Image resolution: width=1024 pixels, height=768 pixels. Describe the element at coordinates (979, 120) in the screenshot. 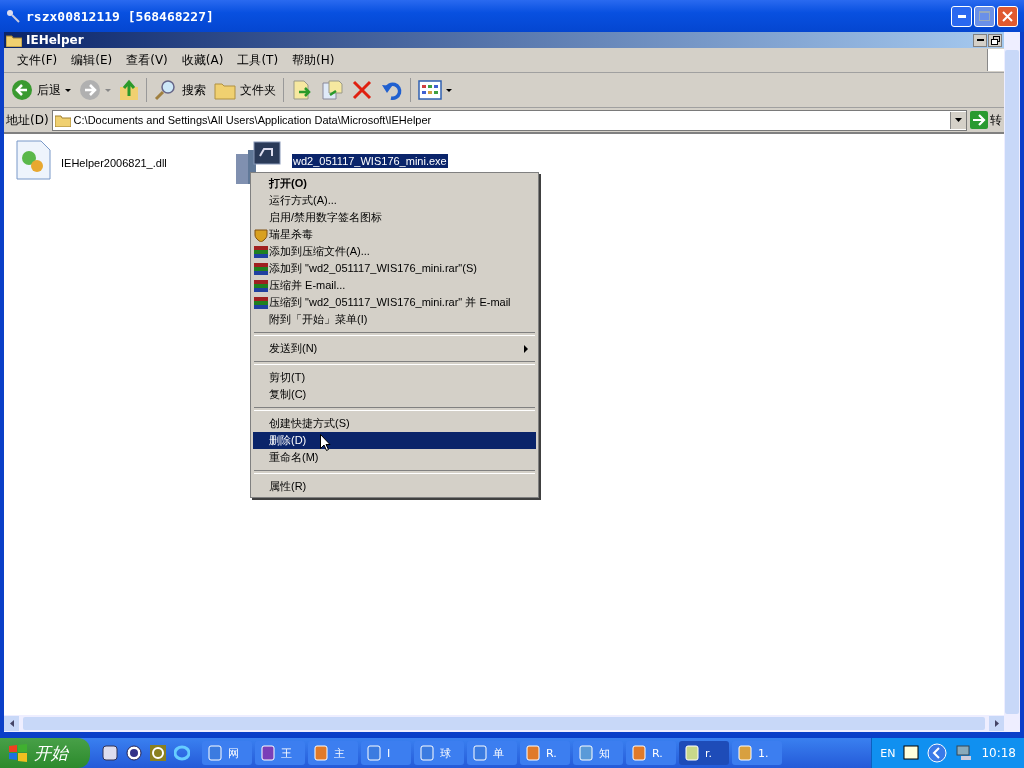

I see `go-arrow-icon` at that location.